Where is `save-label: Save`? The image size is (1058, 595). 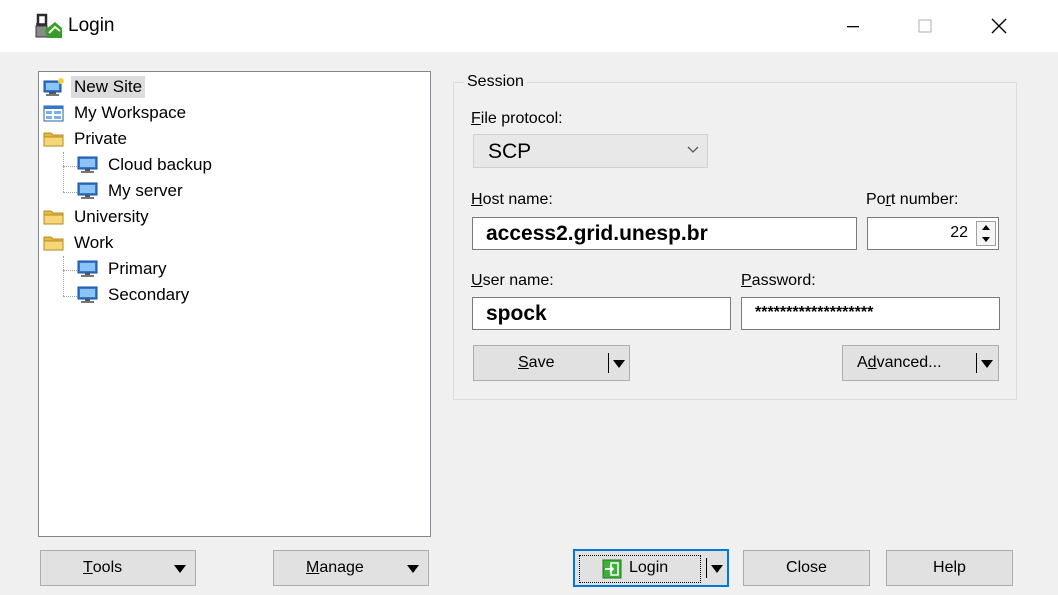 save-label: Save is located at coordinates (536, 362).